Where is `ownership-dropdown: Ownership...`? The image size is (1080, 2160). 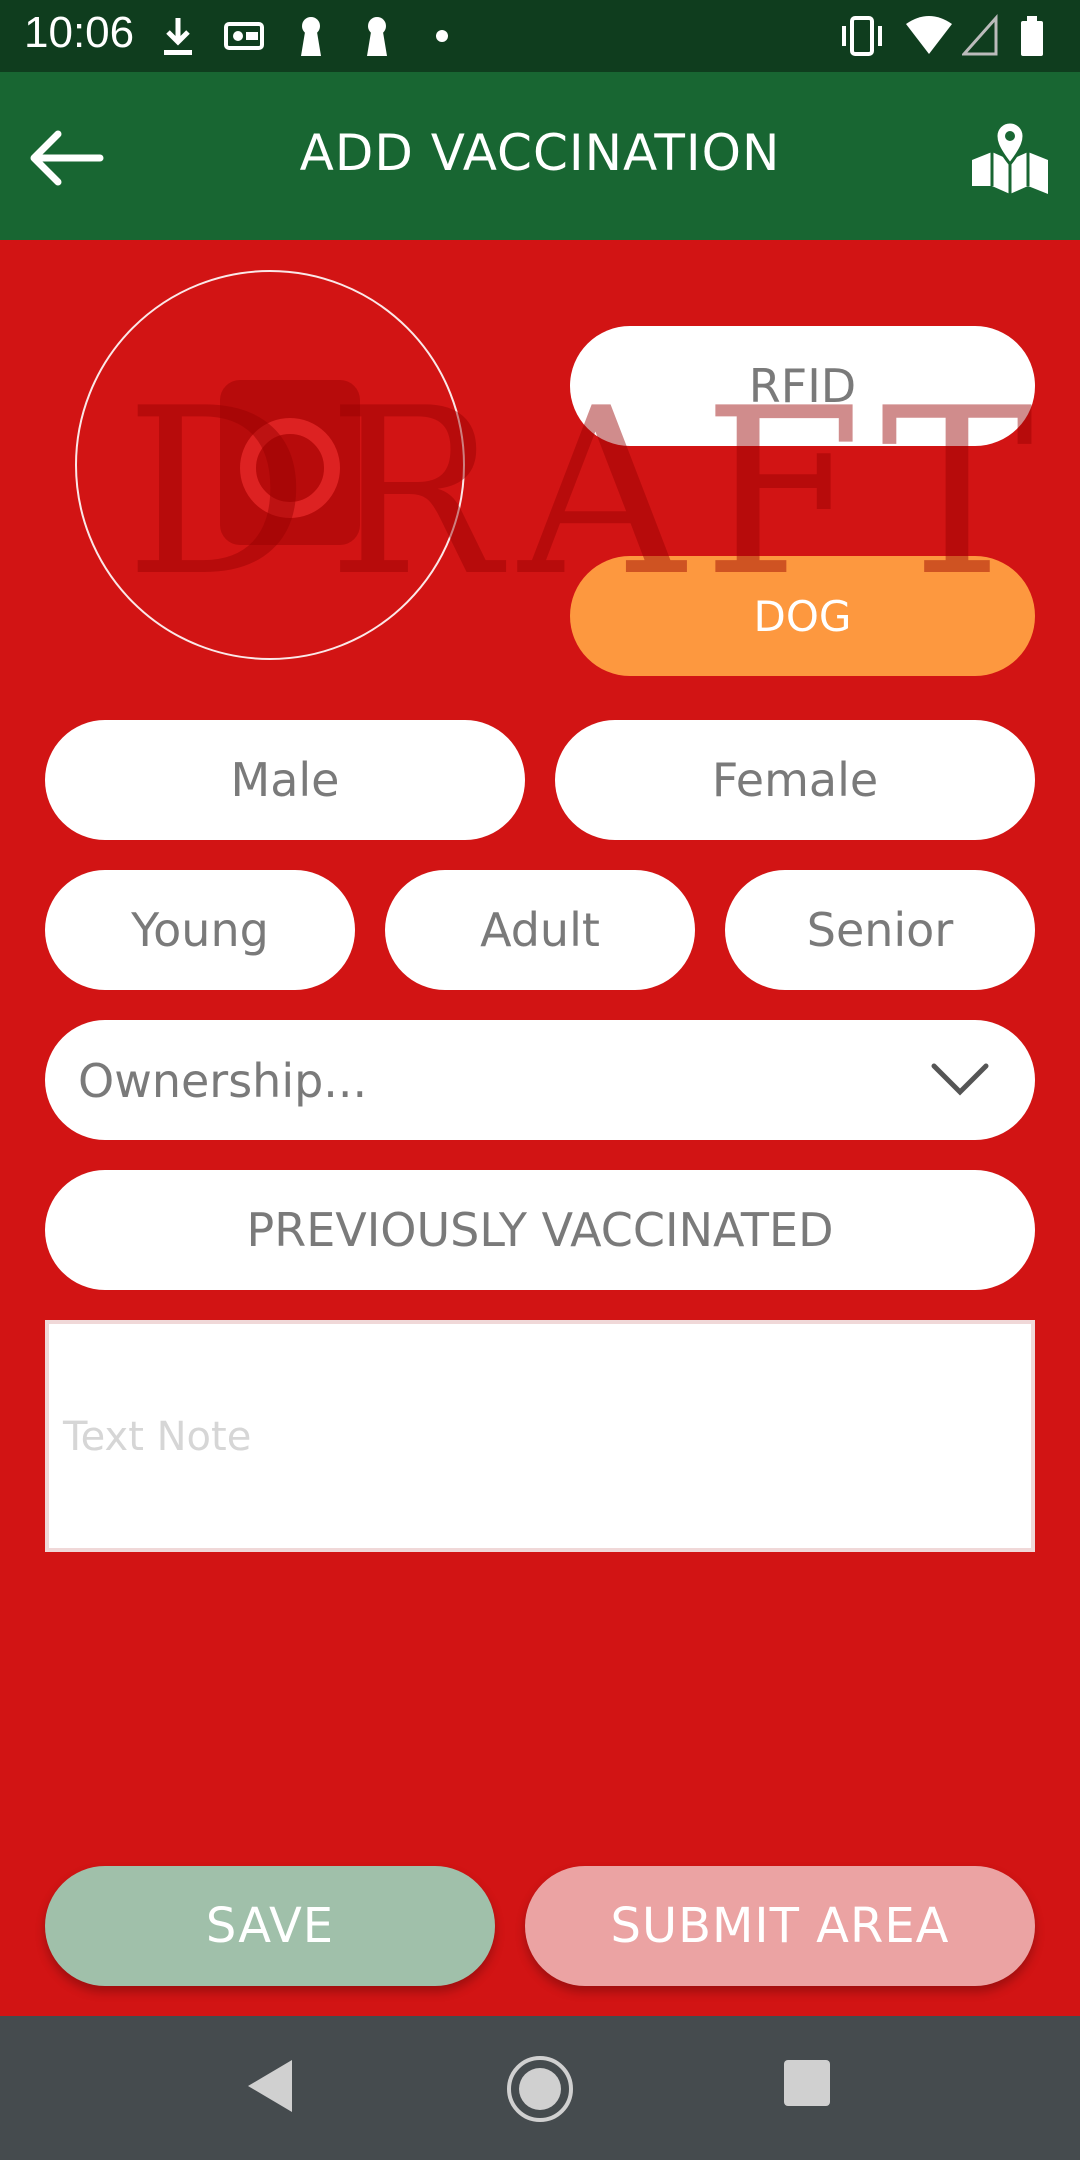 ownership-dropdown: Ownership... is located at coordinates (540, 1080).